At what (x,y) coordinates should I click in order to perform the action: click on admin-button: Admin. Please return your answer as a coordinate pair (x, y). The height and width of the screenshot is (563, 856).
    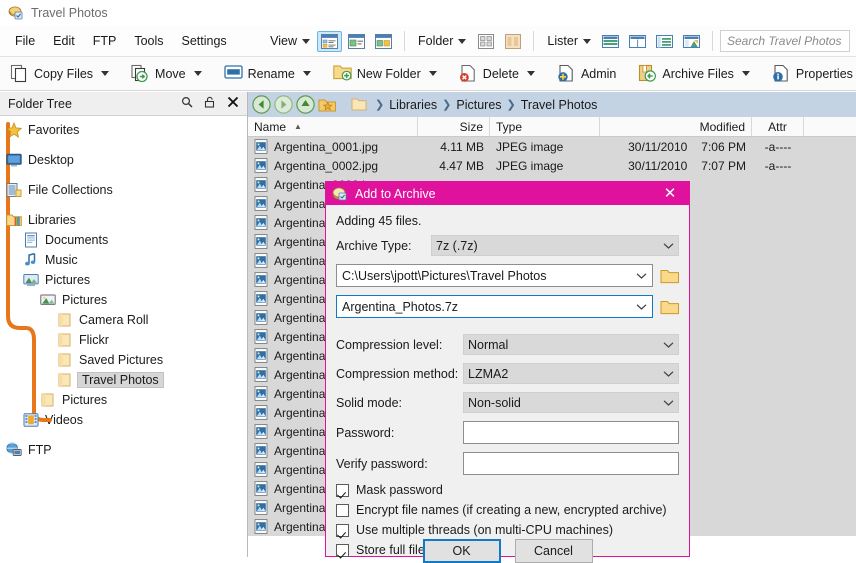
    Looking at the image, I should click on (586, 73).